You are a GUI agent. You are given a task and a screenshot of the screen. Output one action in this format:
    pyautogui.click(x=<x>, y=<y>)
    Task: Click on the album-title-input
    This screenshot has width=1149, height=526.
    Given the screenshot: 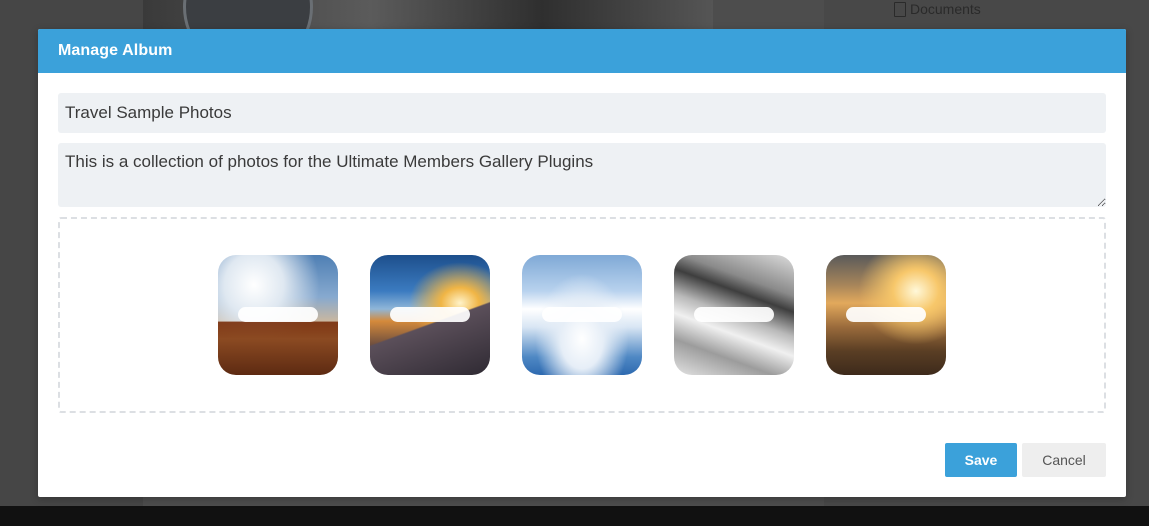 What is the action you would take?
    pyautogui.click(x=582, y=113)
    